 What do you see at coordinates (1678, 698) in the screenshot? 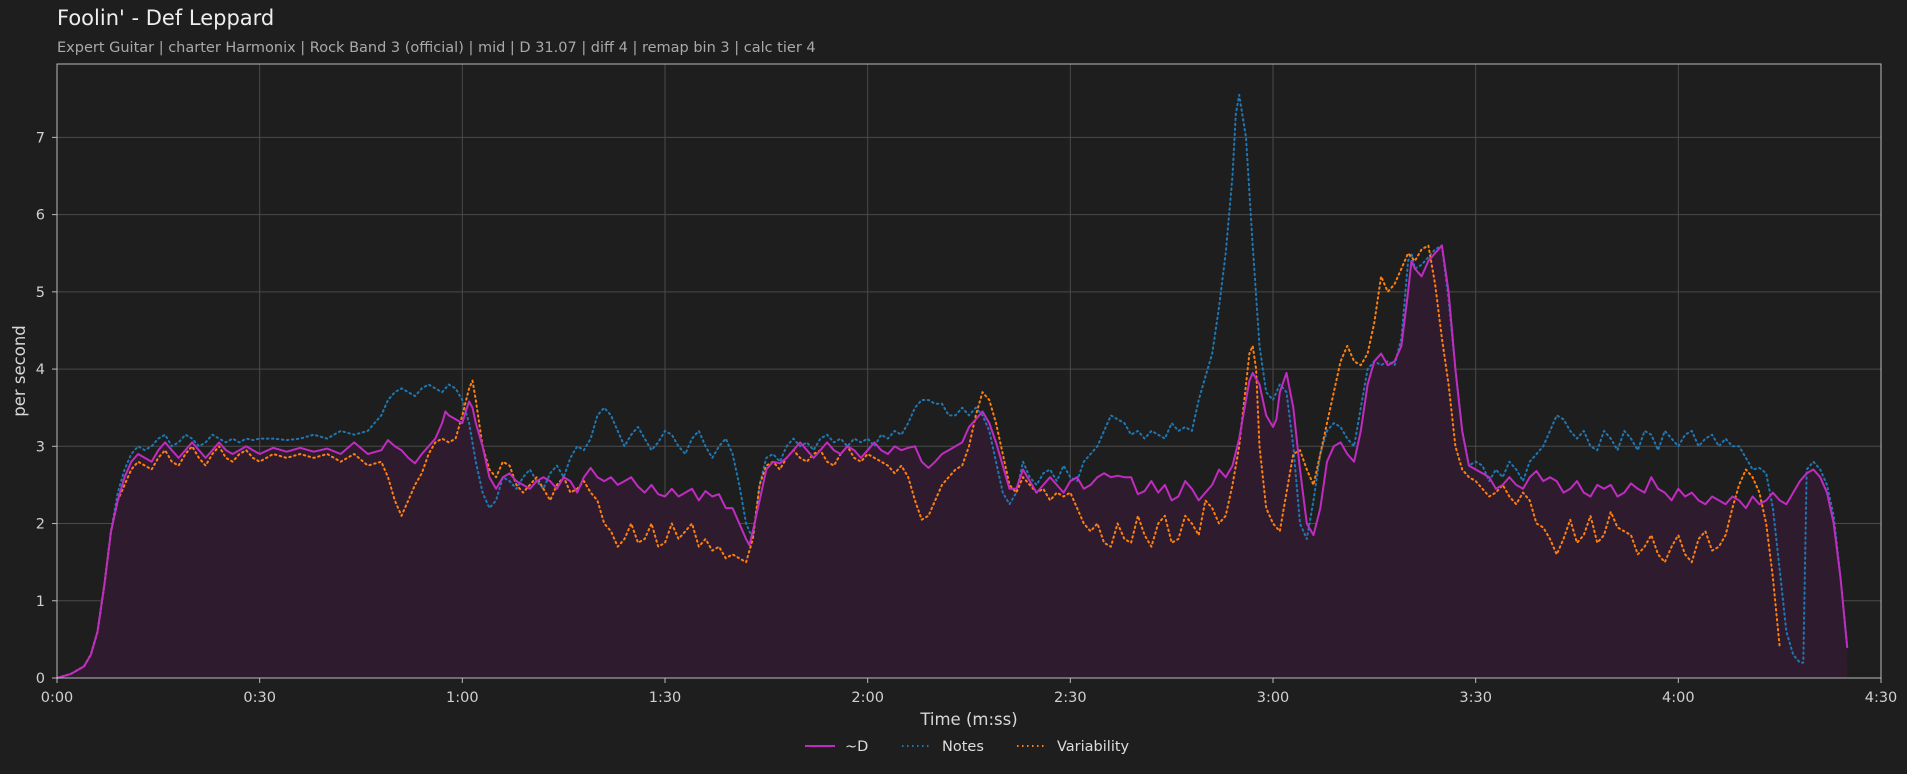
I see `x-tick-label: 4:00` at bounding box center [1678, 698].